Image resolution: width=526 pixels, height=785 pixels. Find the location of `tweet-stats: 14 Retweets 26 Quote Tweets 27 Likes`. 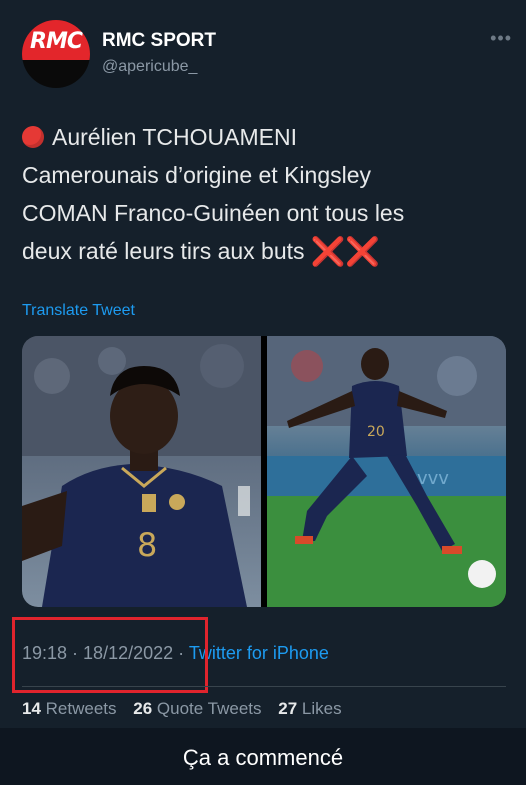

tweet-stats: 14 Retweets 26 Quote Tweets 27 Likes is located at coordinates (188, 709).